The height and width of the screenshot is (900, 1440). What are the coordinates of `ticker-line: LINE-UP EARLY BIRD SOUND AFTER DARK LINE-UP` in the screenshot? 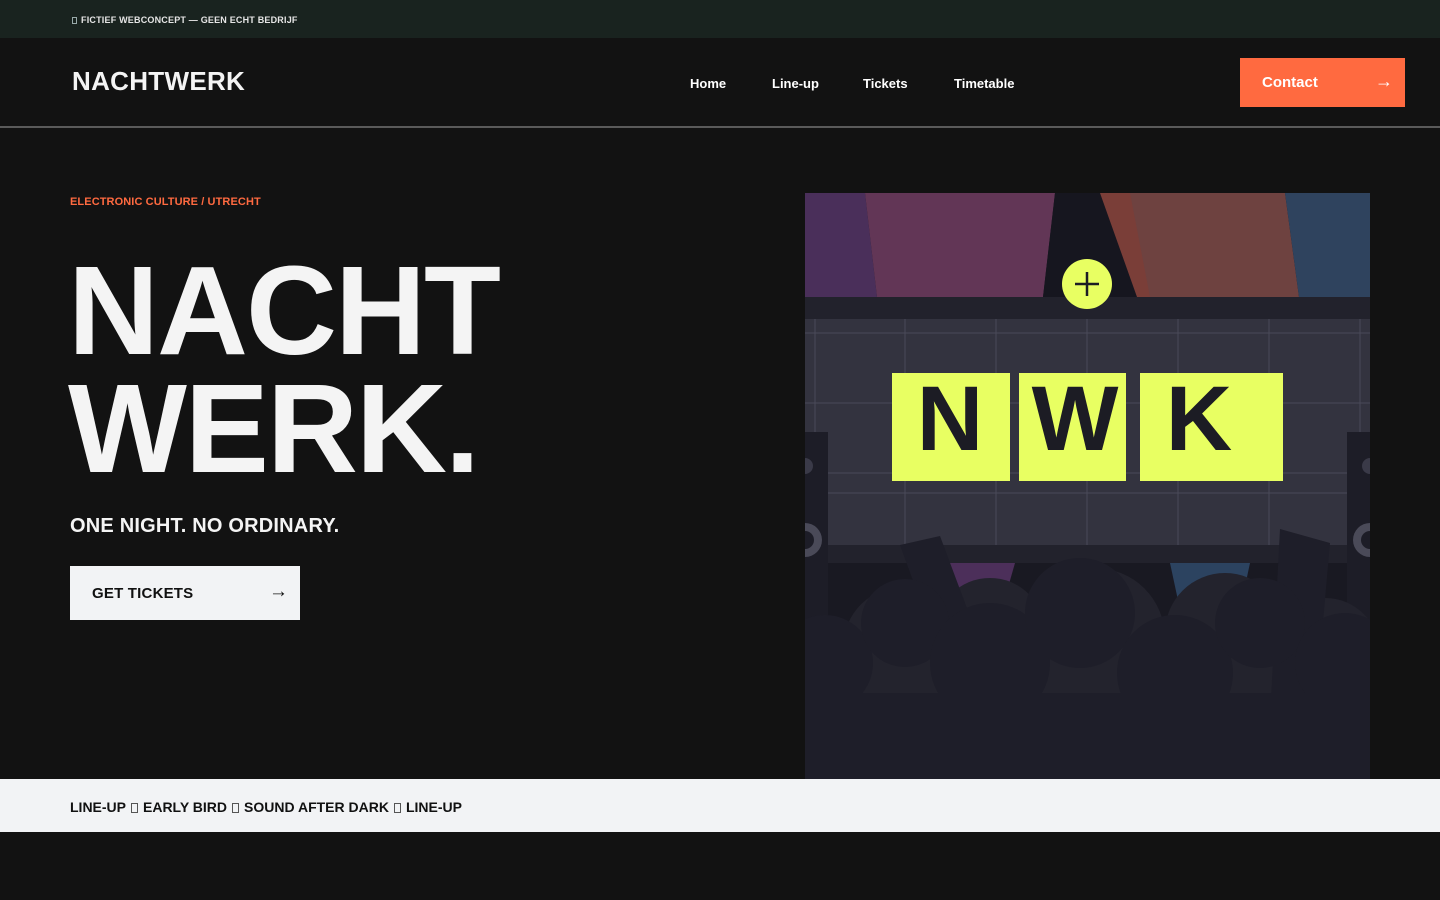 It's located at (266, 807).